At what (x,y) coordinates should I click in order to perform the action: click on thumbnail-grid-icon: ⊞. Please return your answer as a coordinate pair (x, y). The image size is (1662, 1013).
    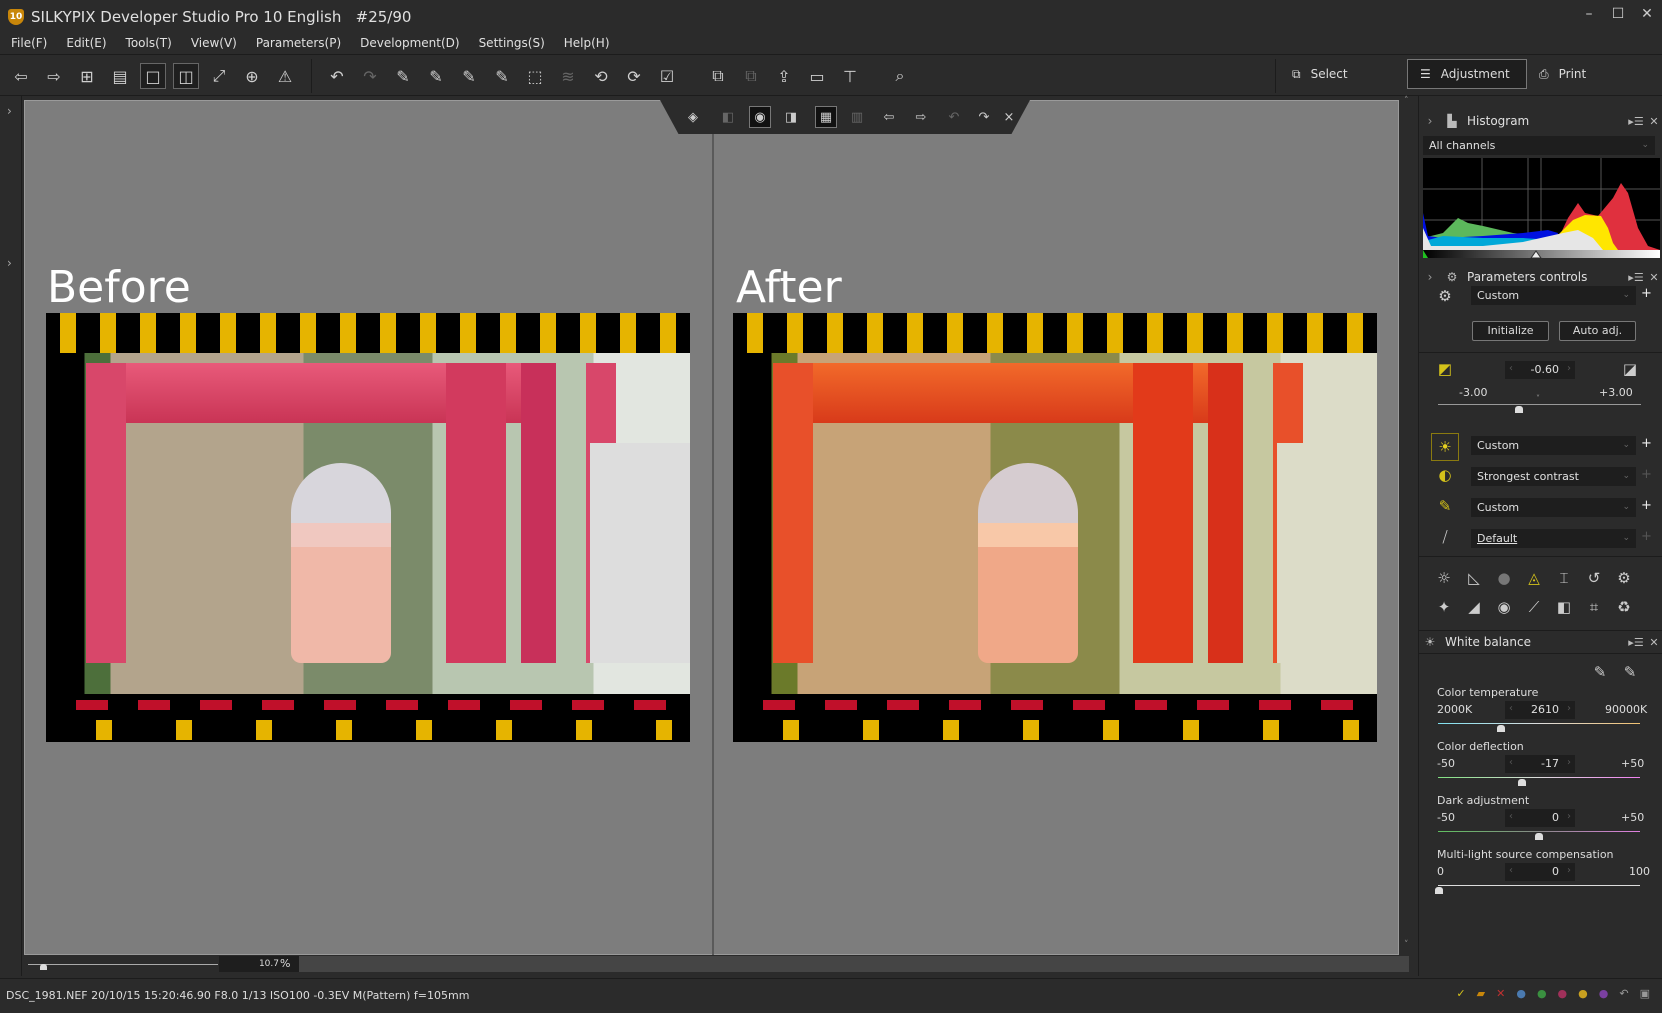
    Looking at the image, I should click on (87, 76).